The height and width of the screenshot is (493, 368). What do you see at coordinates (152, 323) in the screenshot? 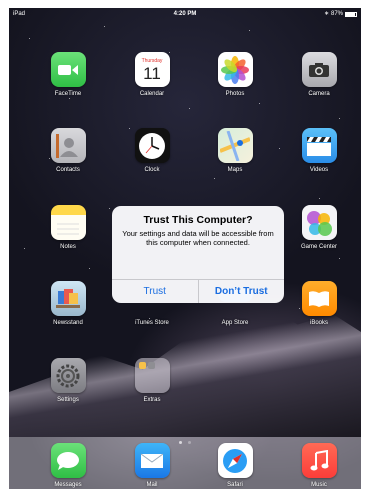
I see `app-label: iTunes Store` at bounding box center [152, 323].